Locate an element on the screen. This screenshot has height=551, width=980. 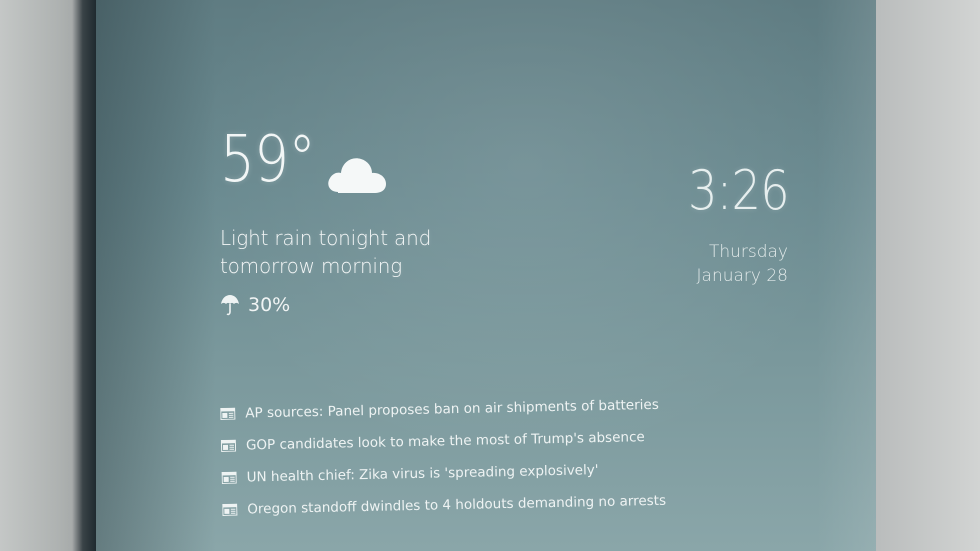
calendar-date: January 28 is located at coordinates (742, 276).